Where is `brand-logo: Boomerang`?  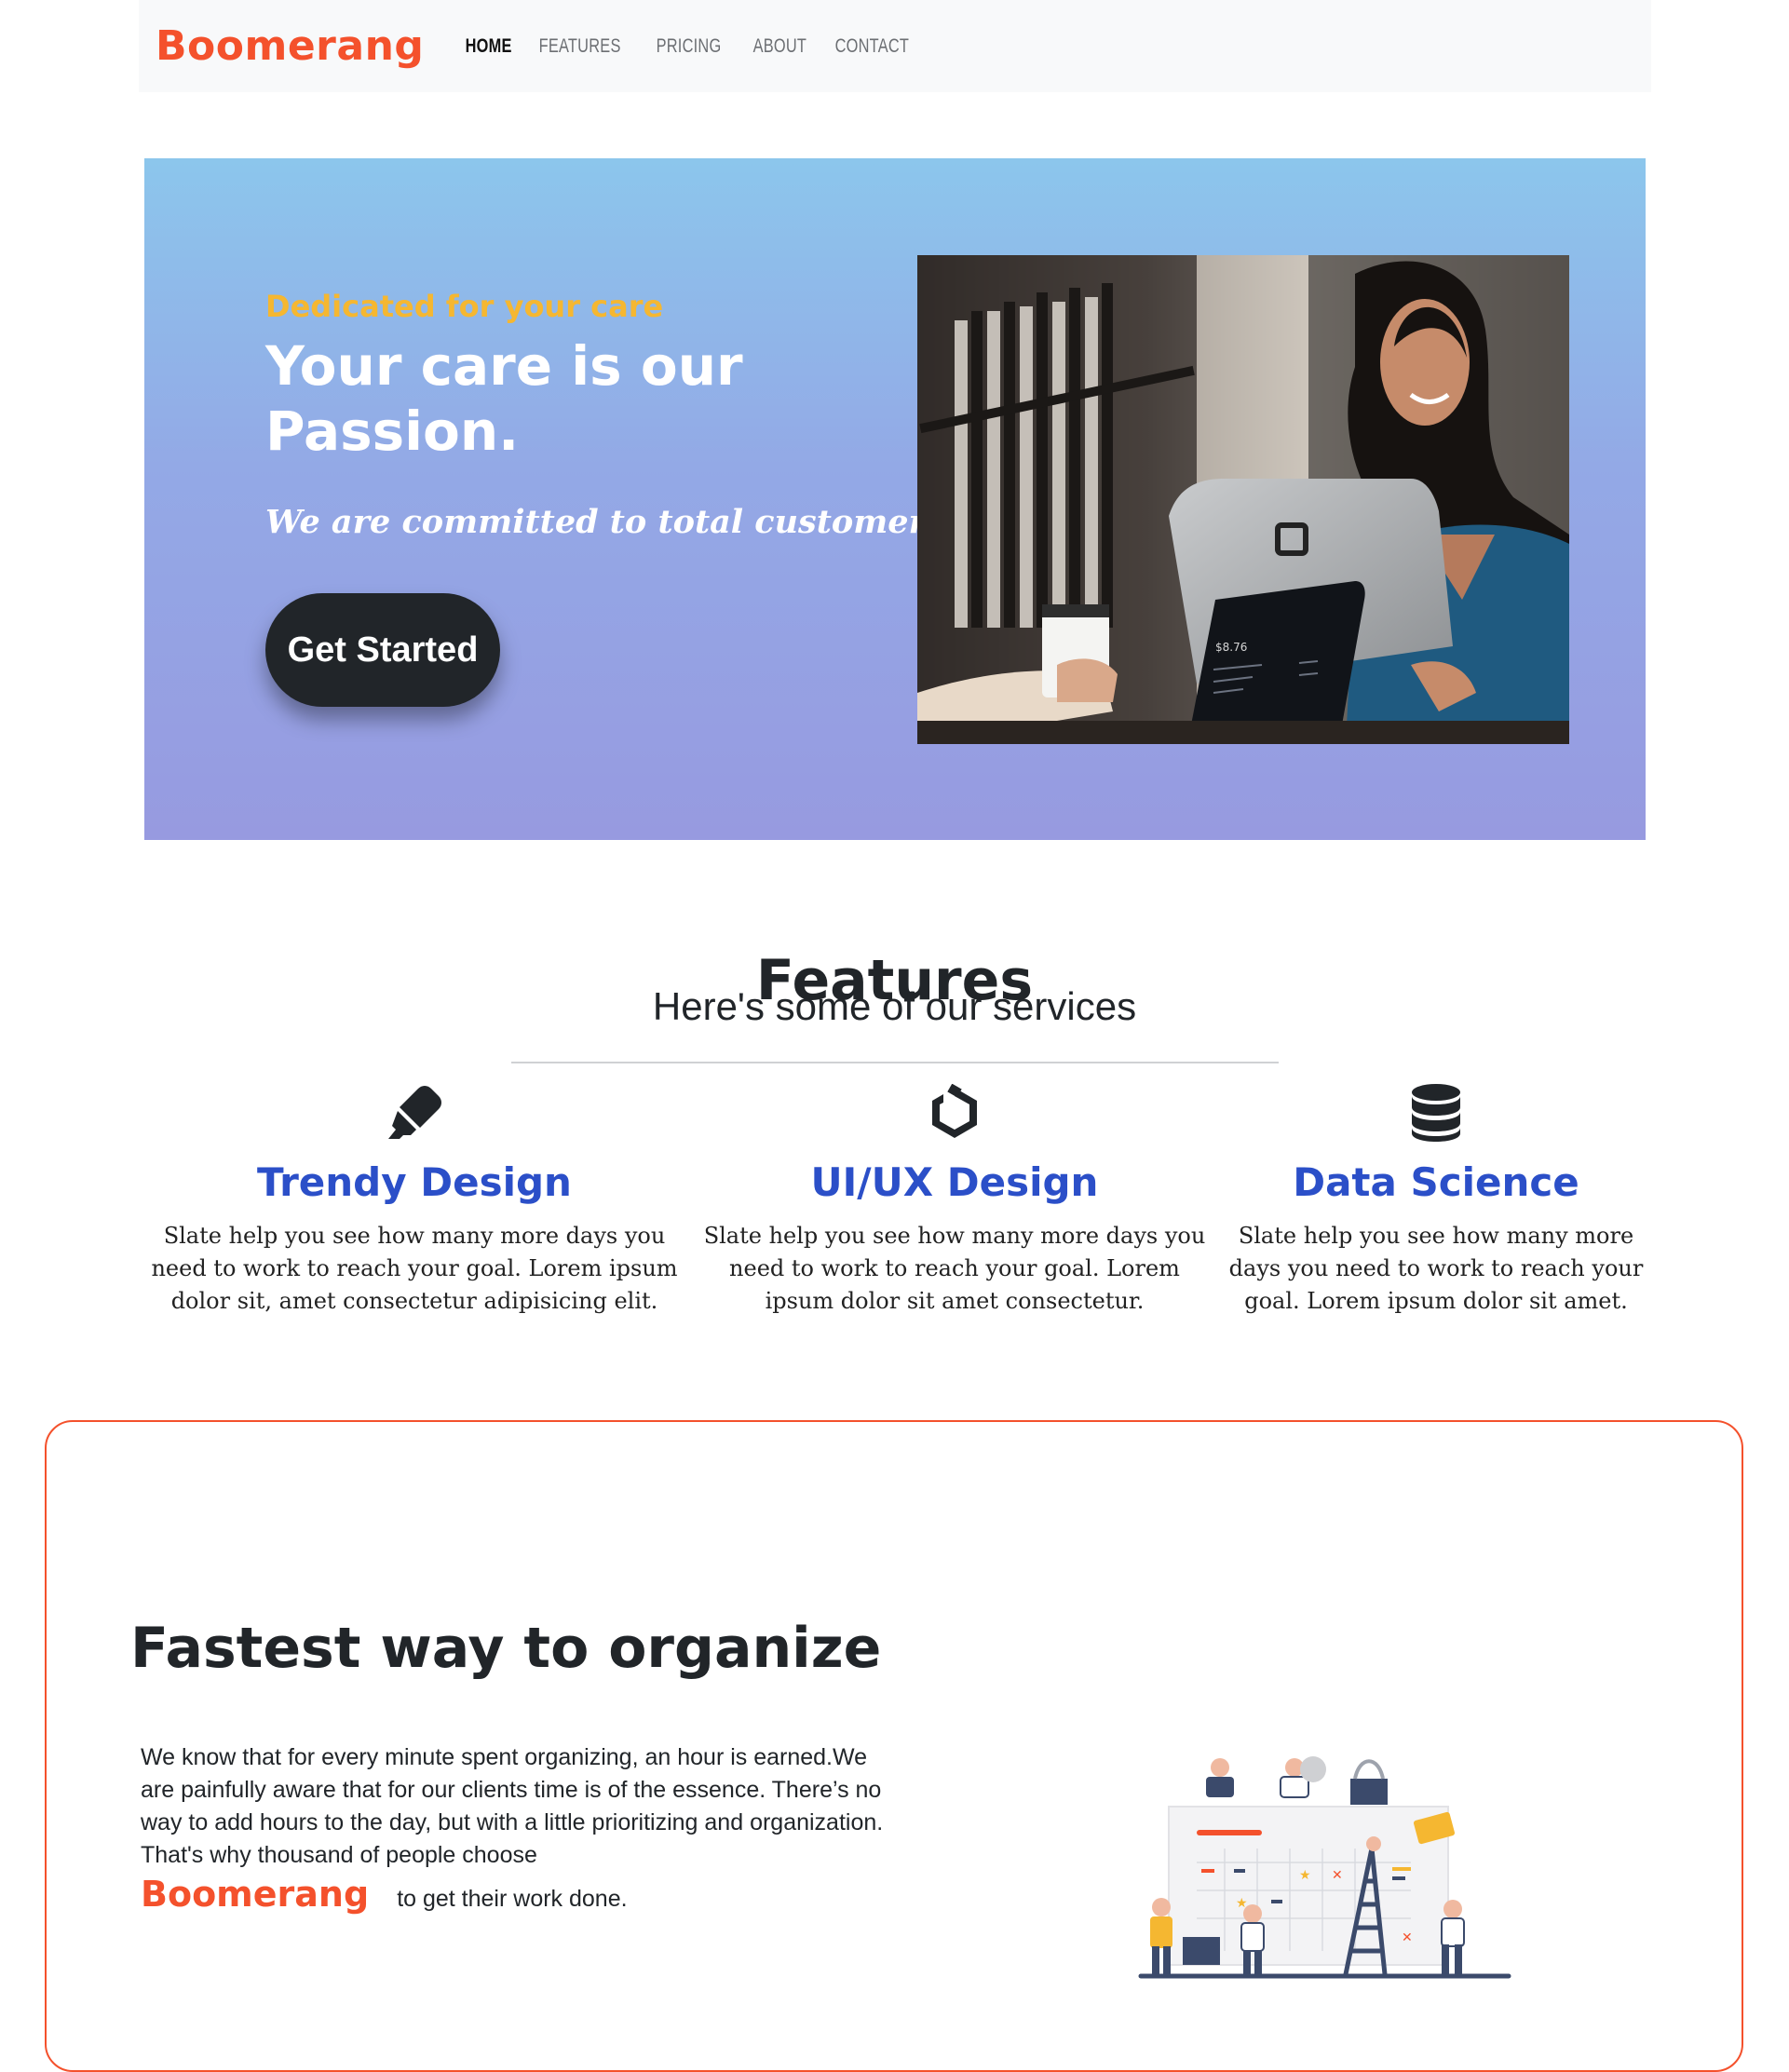 brand-logo: Boomerang is located at coordinates (290, 46).